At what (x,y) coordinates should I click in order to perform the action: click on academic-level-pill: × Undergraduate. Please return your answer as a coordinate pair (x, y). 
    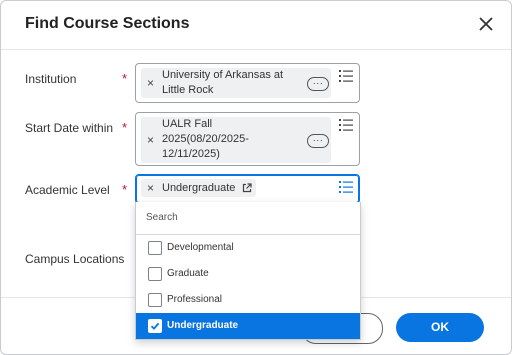
    Looking at the image, I should click on (198, 188).